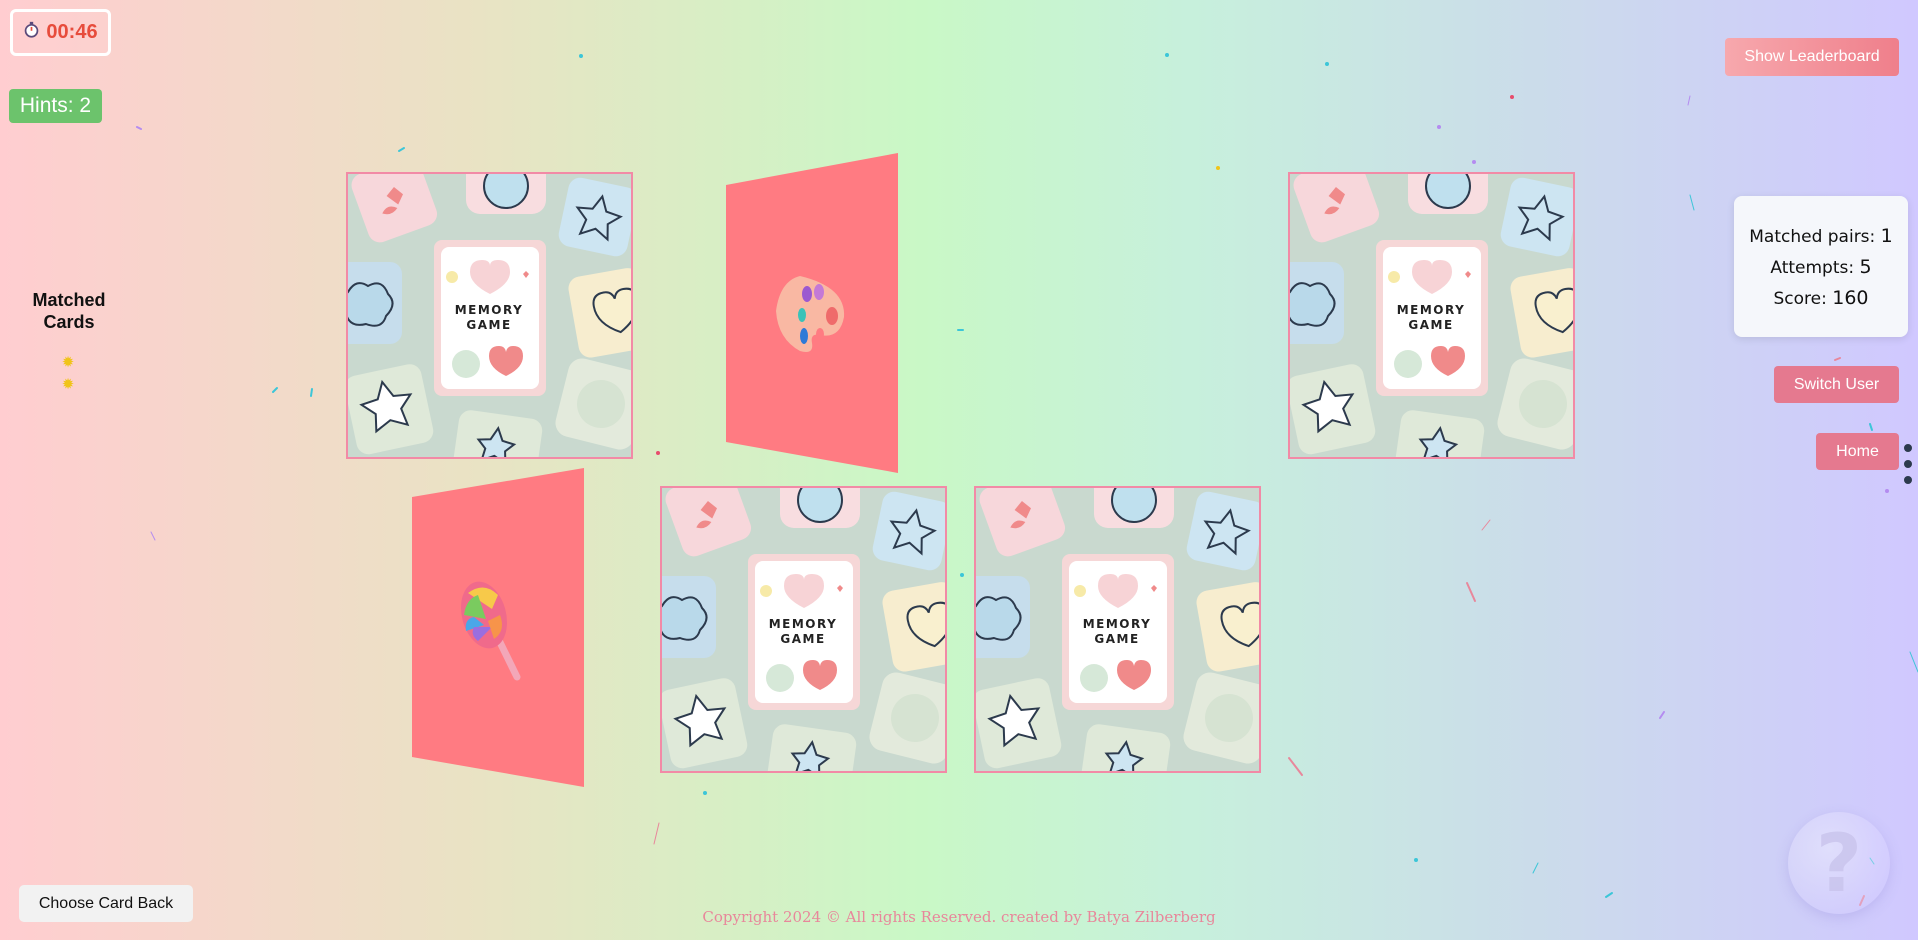 The height and width of the screenshot is (940, 1918). What do you see at coordinates (1812, 57) in the screenshot?
I see `show-leaderboard-button: Show Leaderboard` at bounding box center [1812, 57].